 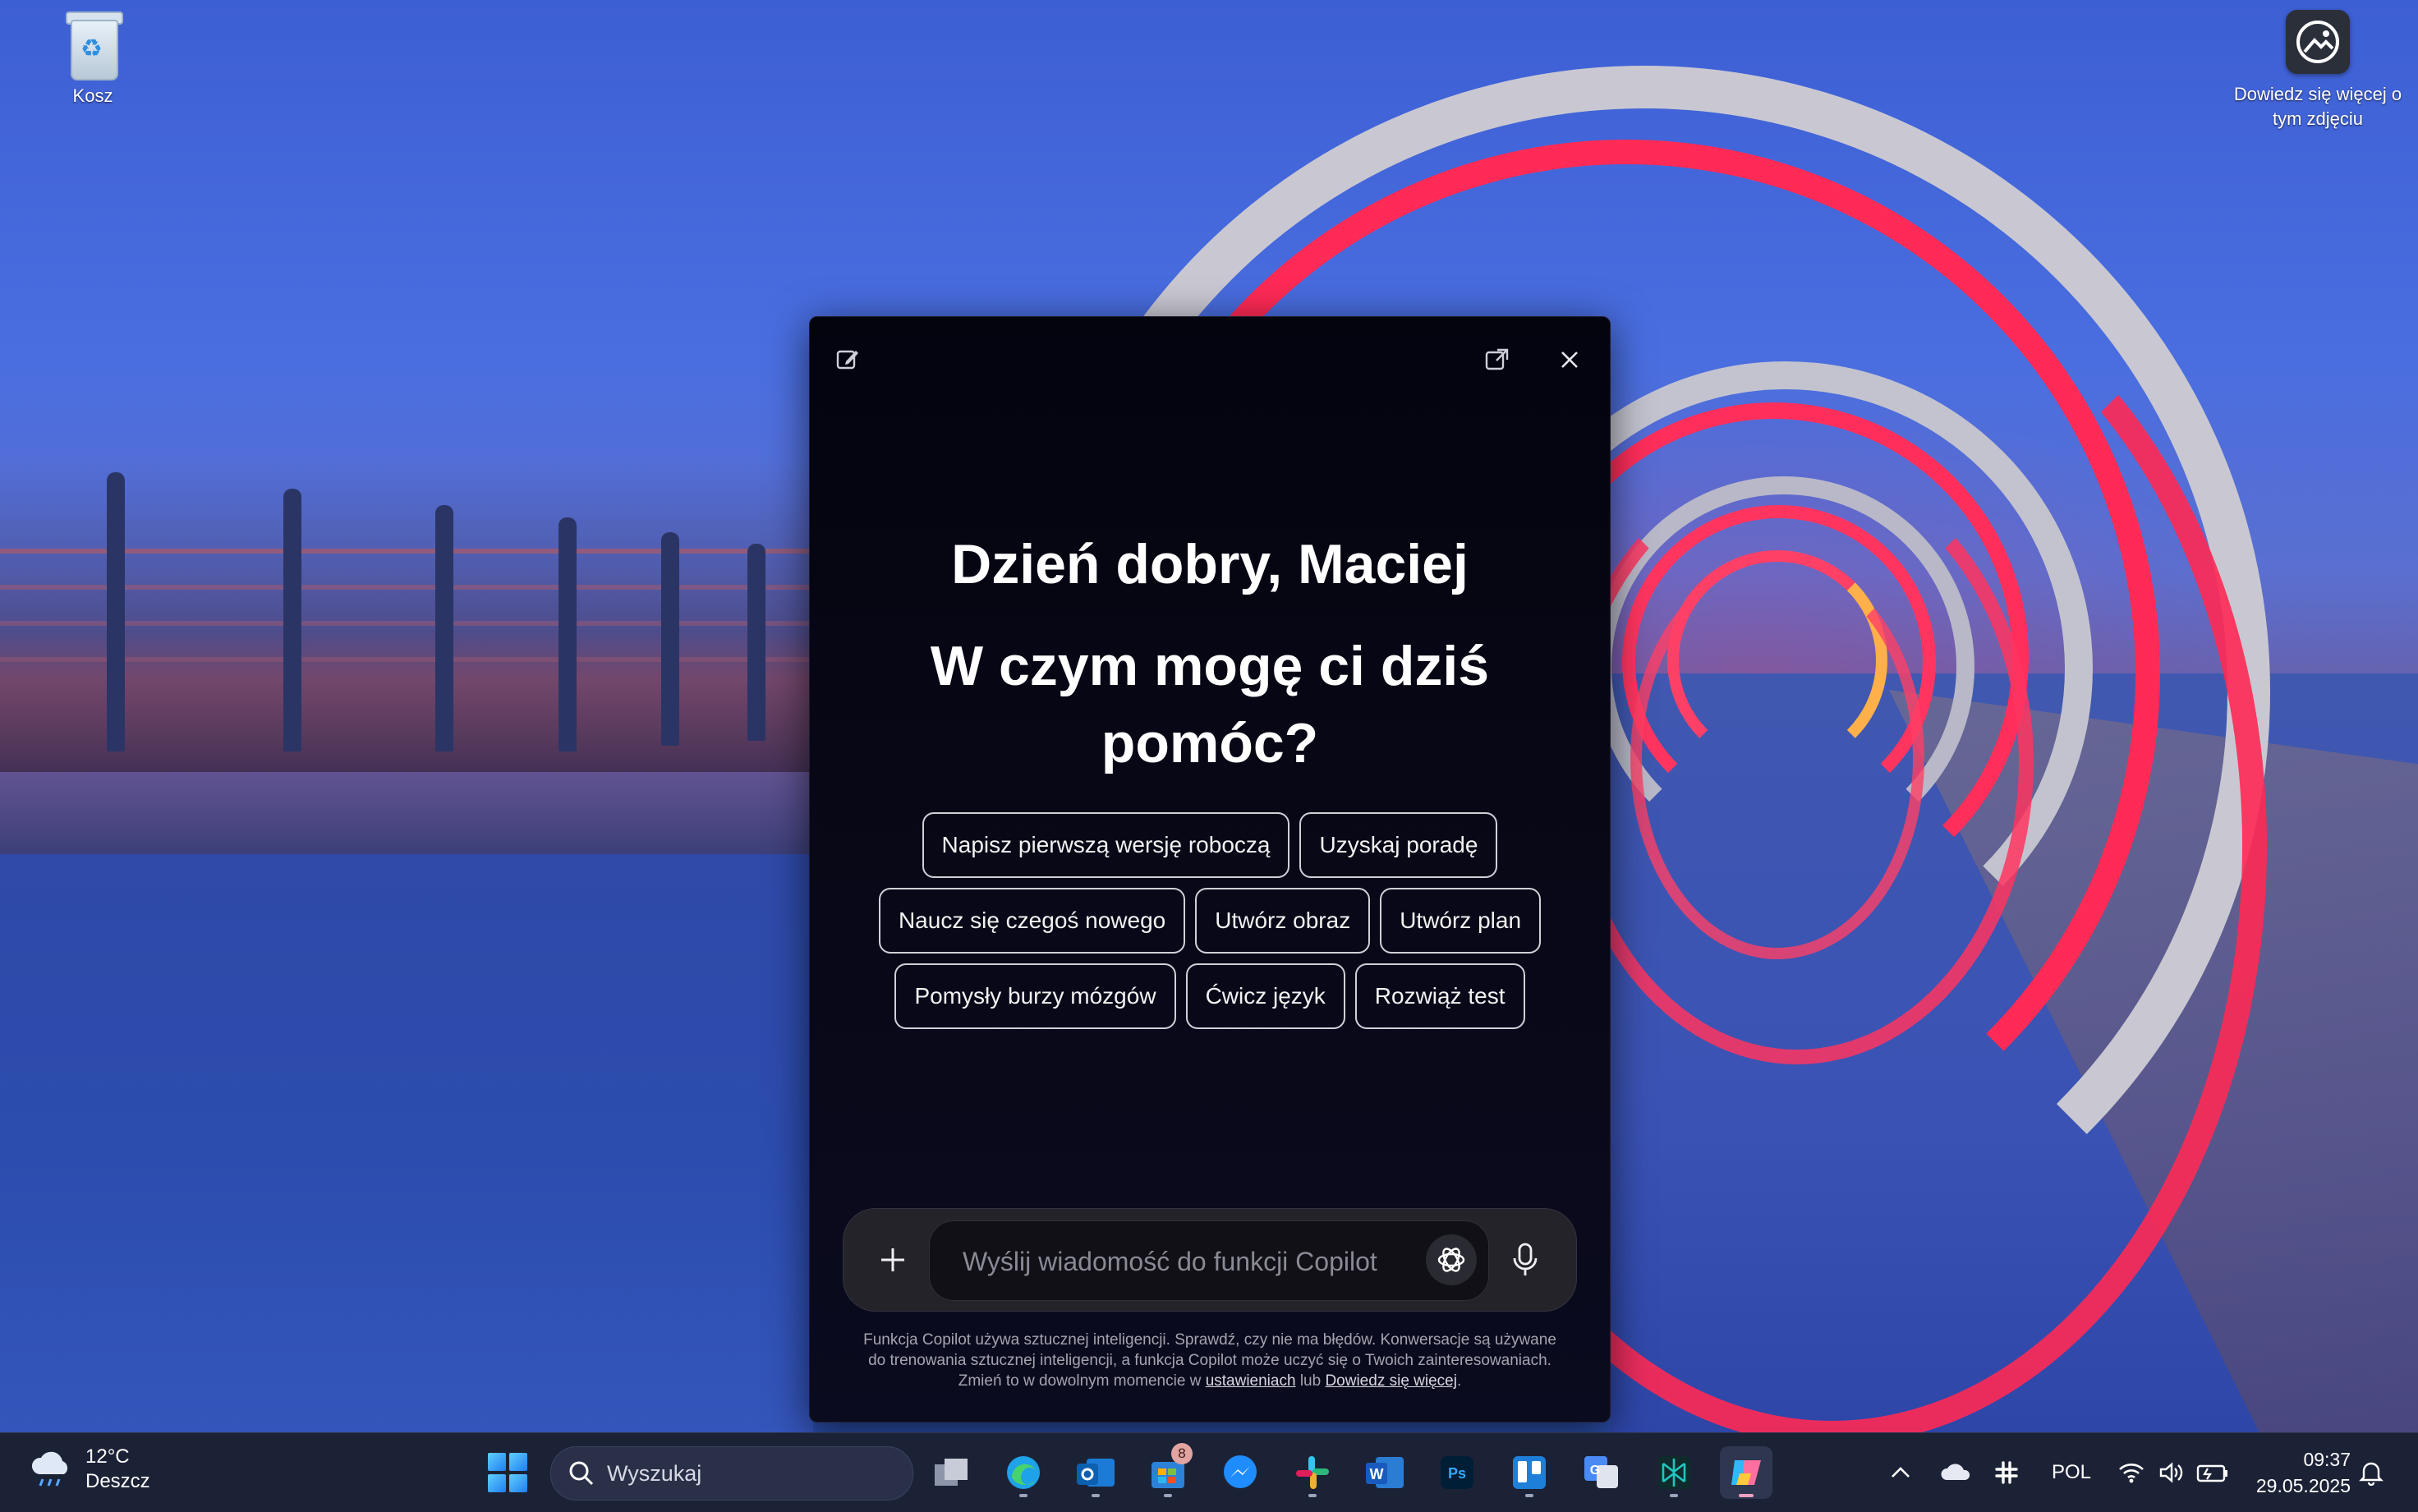 What do you see at coordinates (2327, 1459) in the screenshot?
I see `clock-time: 09:37` at bounding box center [2327, 1459].